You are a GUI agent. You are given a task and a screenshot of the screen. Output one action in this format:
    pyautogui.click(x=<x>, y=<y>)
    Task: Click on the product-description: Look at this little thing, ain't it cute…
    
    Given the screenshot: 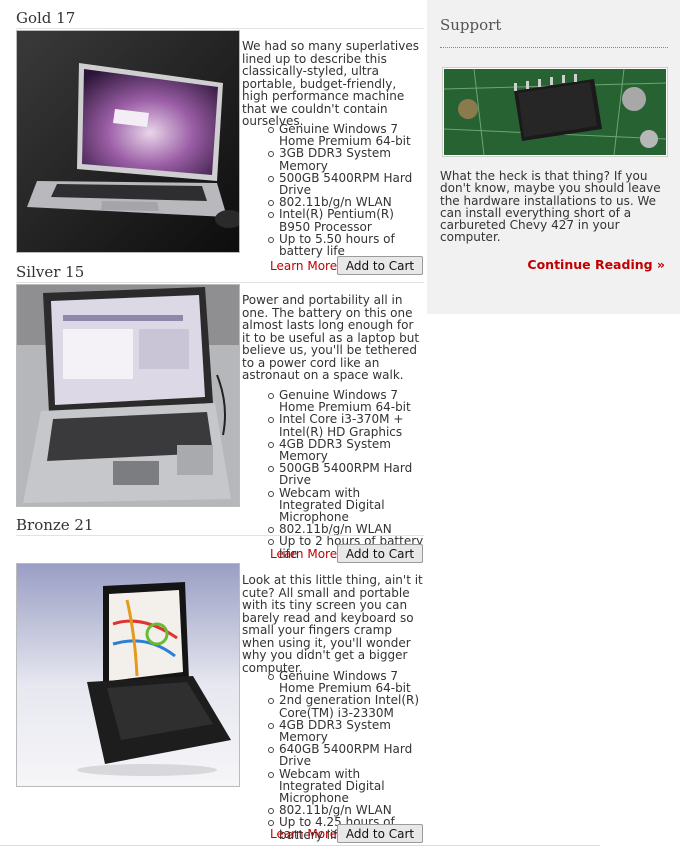 What is the action you would take?
    pyautogui.click(x=332, y=624)
    